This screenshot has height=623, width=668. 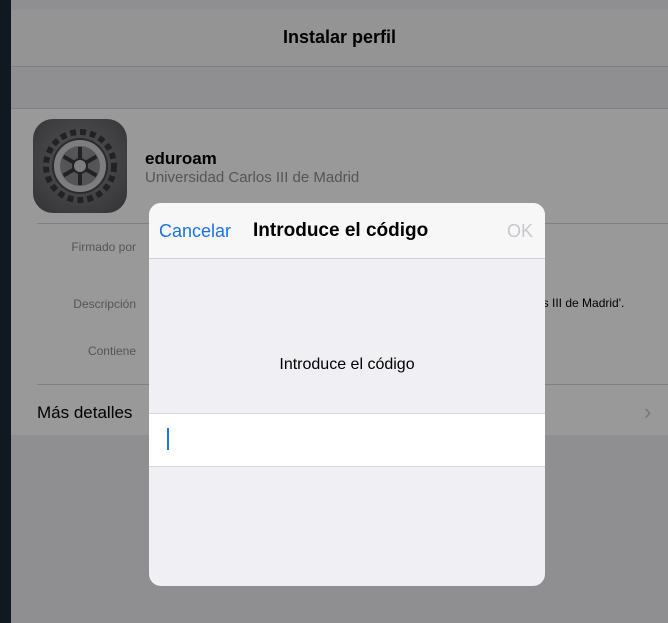 I want to click on cancel-button: Cancelar, so click(x=195, y=231).